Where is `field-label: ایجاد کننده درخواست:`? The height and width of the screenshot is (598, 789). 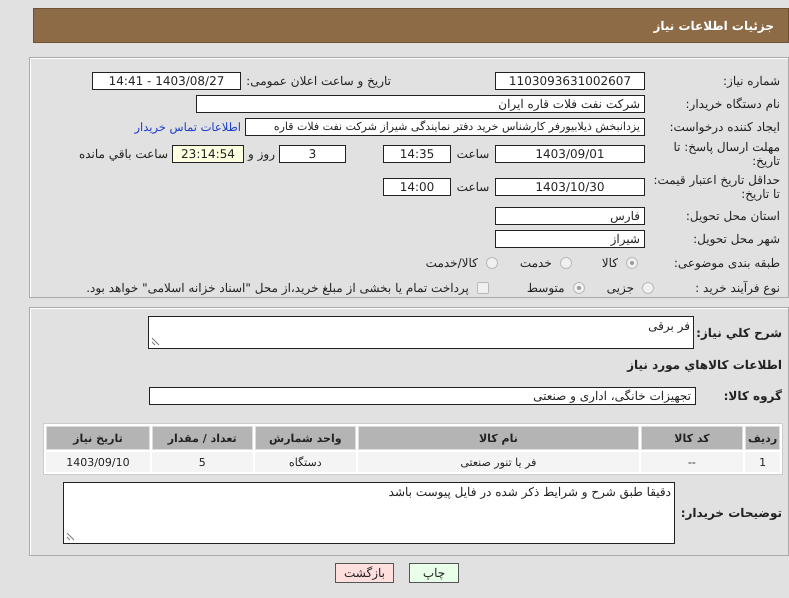 field-label: ایجاد کننده درخواست: is located at coordinates (724, 127).